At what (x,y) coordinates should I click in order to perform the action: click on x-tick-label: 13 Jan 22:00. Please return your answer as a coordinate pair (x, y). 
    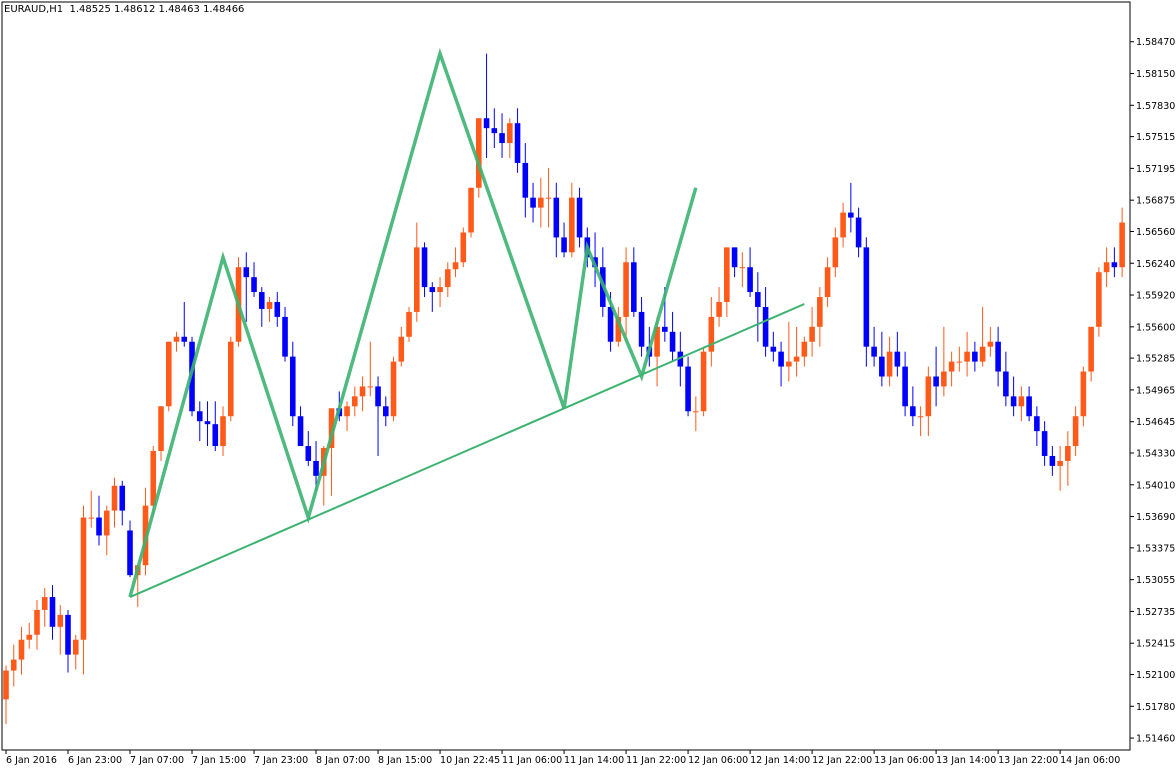
    Looking at the image, I should click on (1028, 760).